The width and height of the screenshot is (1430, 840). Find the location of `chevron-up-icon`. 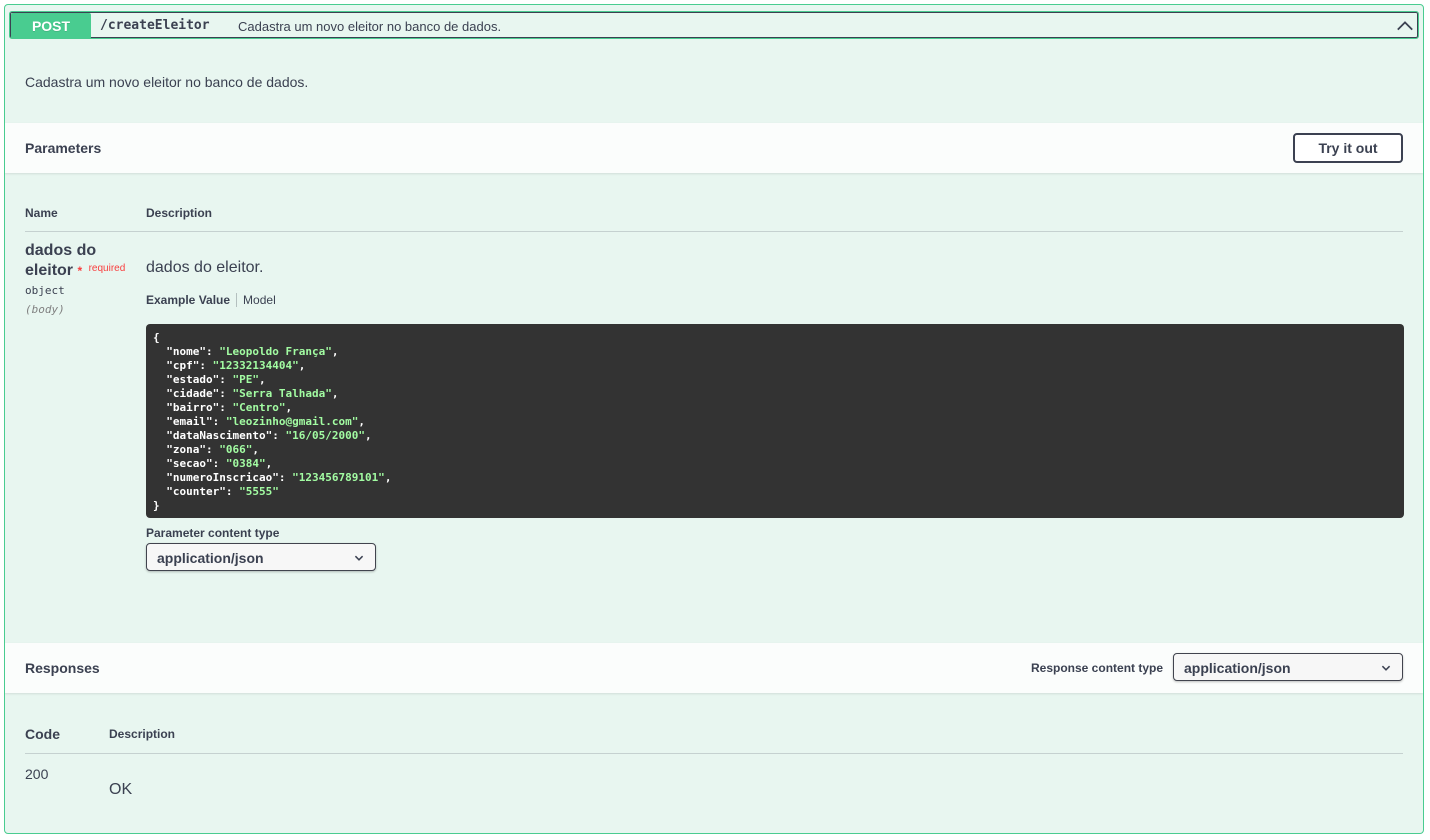

chevron-up-icon is located at coordinates (1405, 26).